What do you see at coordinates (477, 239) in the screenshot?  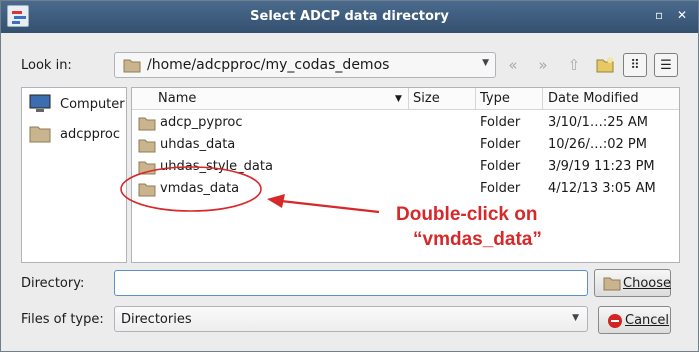 I see `annotation-line-2: “vmdas_data”` at bounding box center [477, 239].